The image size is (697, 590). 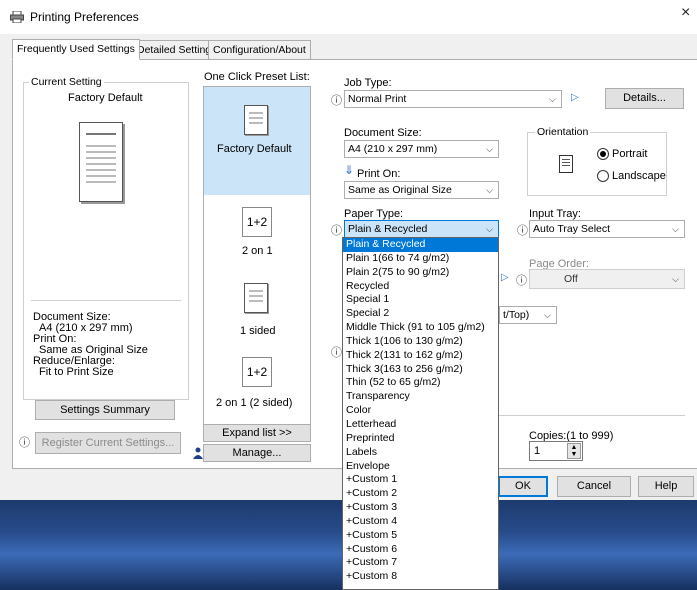 I want to click on partial-select: t/Top) ⌵, so click(x=528, y=315).